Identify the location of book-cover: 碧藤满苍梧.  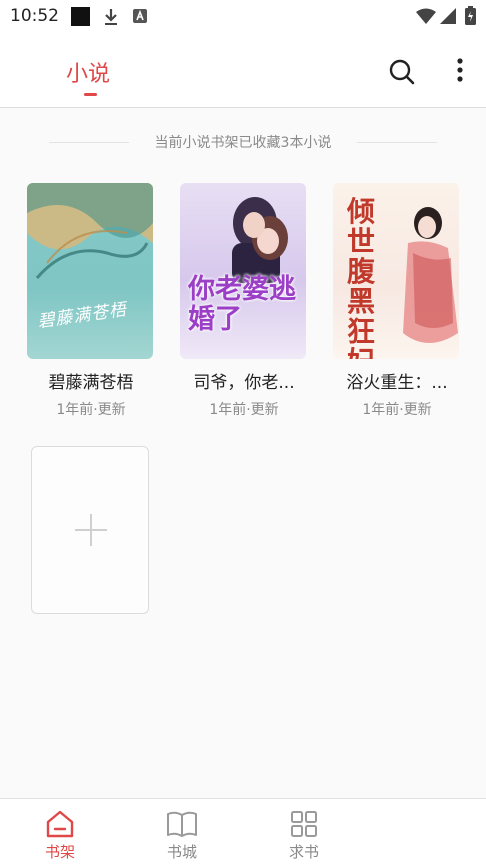
(90, 271).